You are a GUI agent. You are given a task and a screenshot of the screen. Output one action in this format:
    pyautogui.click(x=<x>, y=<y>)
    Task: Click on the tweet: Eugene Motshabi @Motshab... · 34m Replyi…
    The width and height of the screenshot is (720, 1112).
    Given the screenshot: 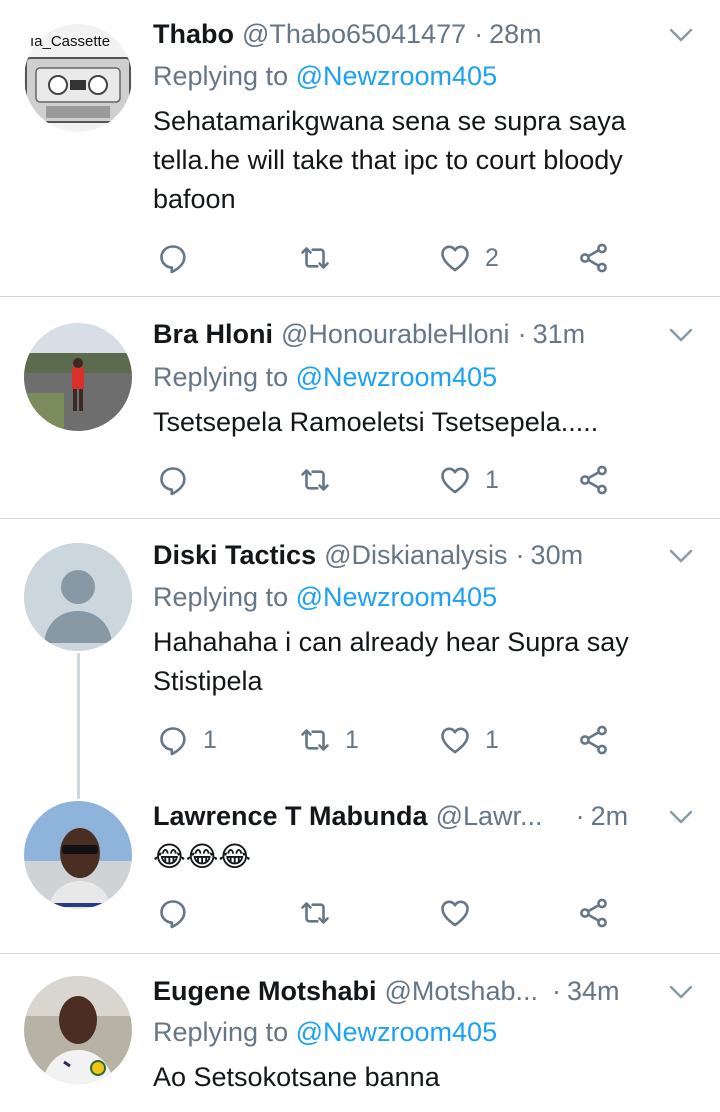 What is the action you would take?
    pyautogui.click(x=360, y=1033)
    